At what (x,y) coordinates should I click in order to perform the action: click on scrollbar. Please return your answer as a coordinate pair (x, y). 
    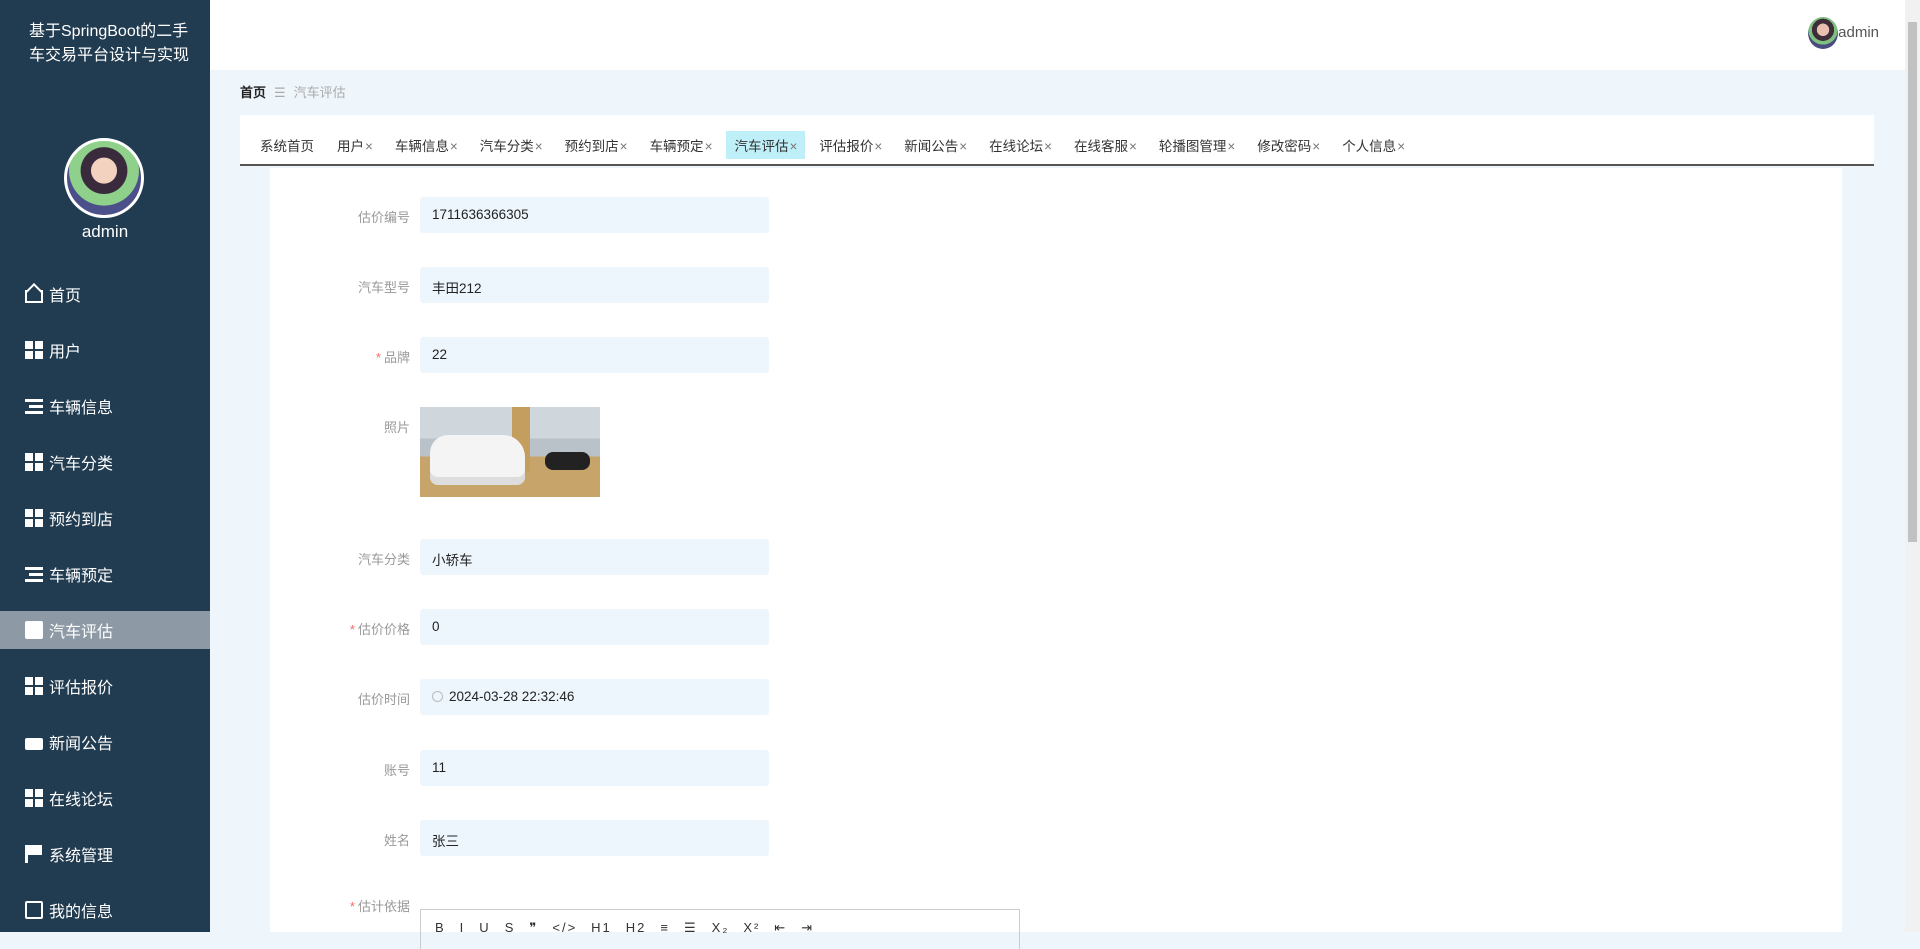
    Looking at the image, I should click on (1912, 466).